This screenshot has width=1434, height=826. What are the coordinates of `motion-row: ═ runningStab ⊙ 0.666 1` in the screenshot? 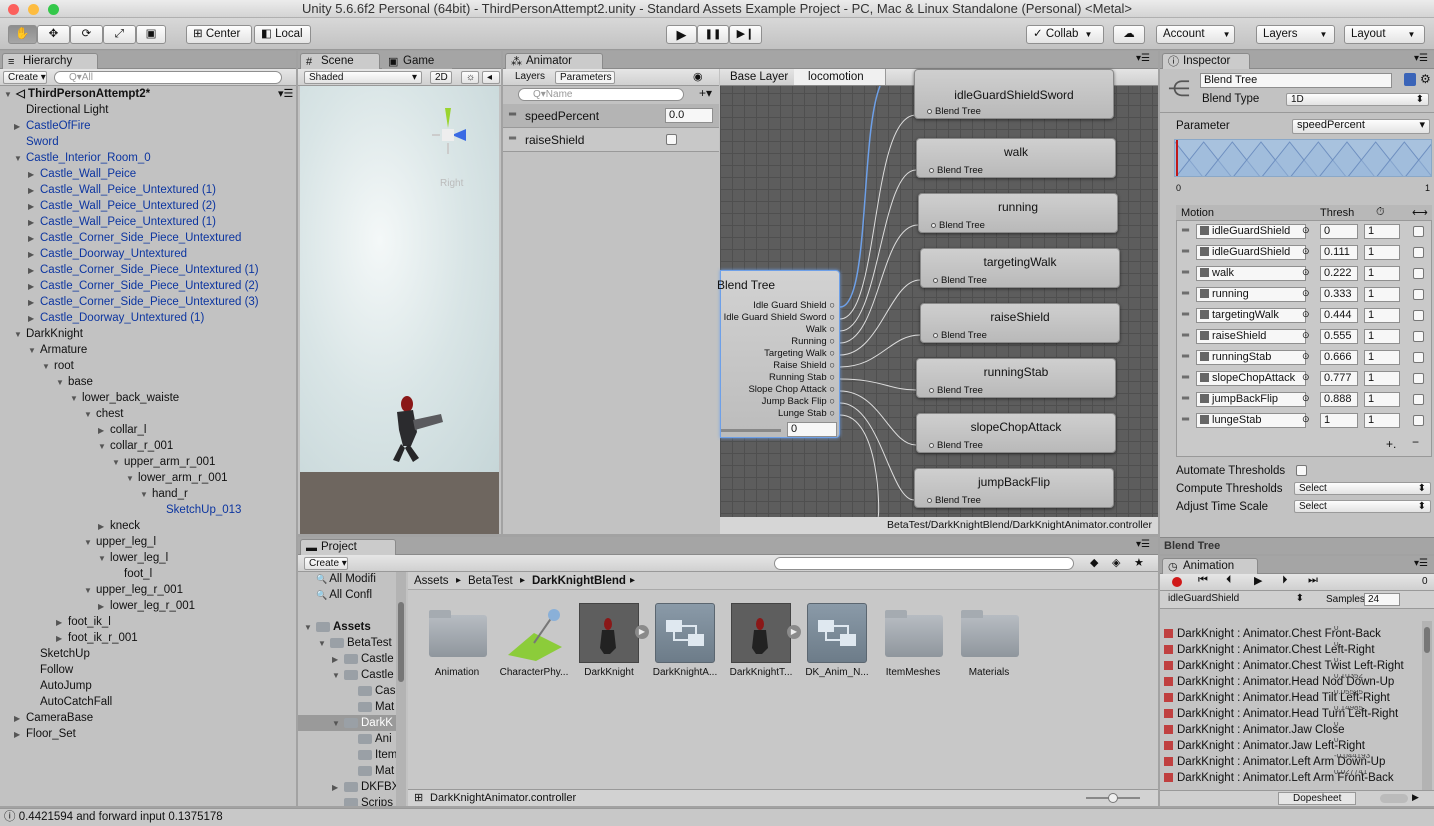 It's located at (1304, 358).